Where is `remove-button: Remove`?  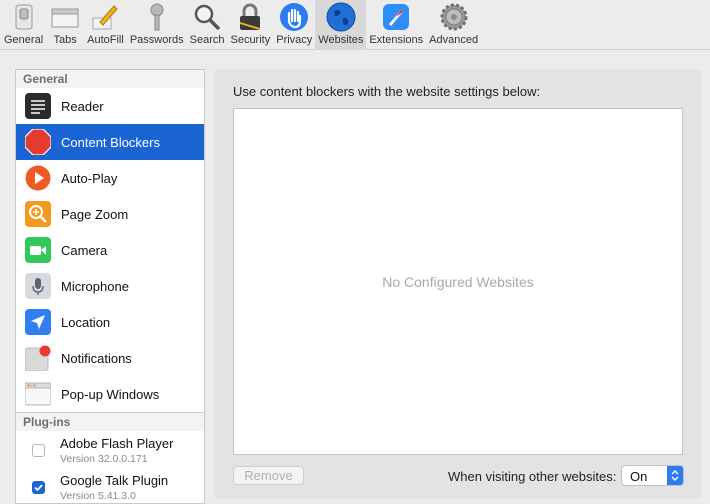
remove-button: Remove is located at coordinates (268, 475).